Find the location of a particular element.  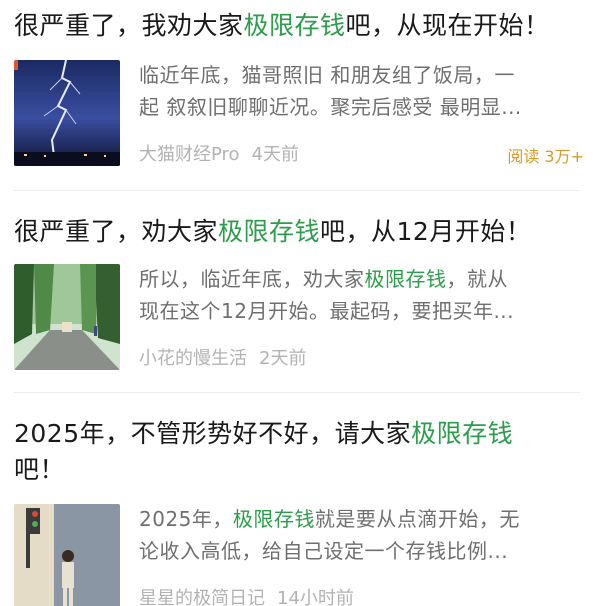

street-girl-illustration is located at coordinates (67, 555).